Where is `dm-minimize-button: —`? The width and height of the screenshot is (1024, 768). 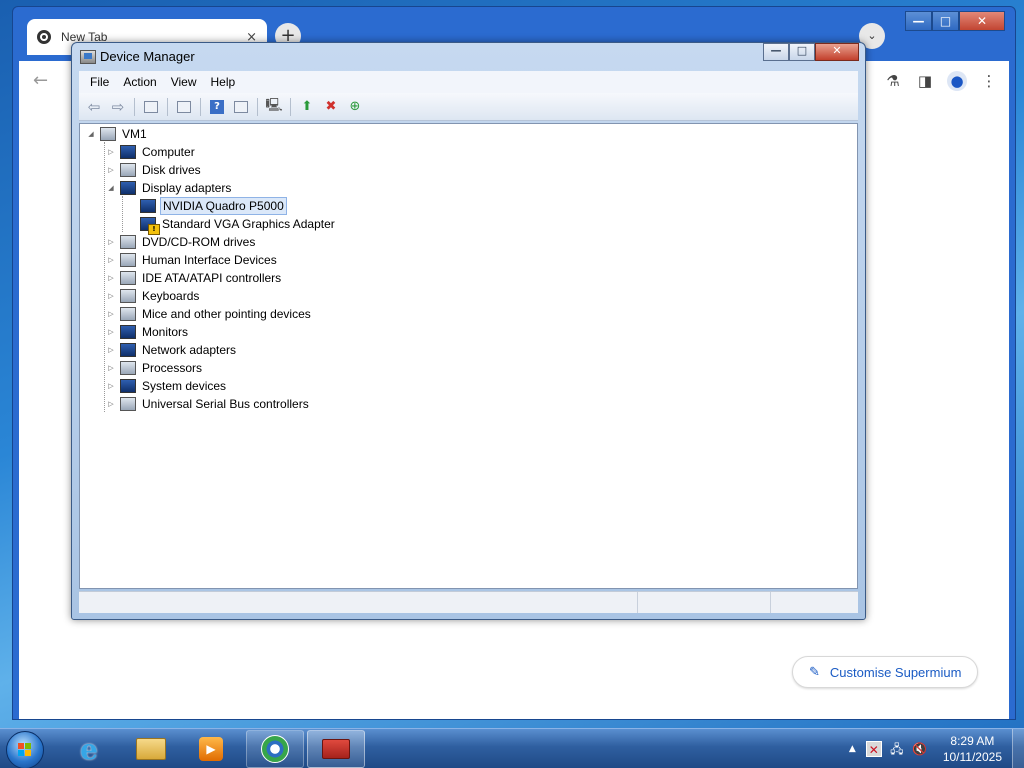
dm-minimize-button: — is located at coordinates (776, 52).